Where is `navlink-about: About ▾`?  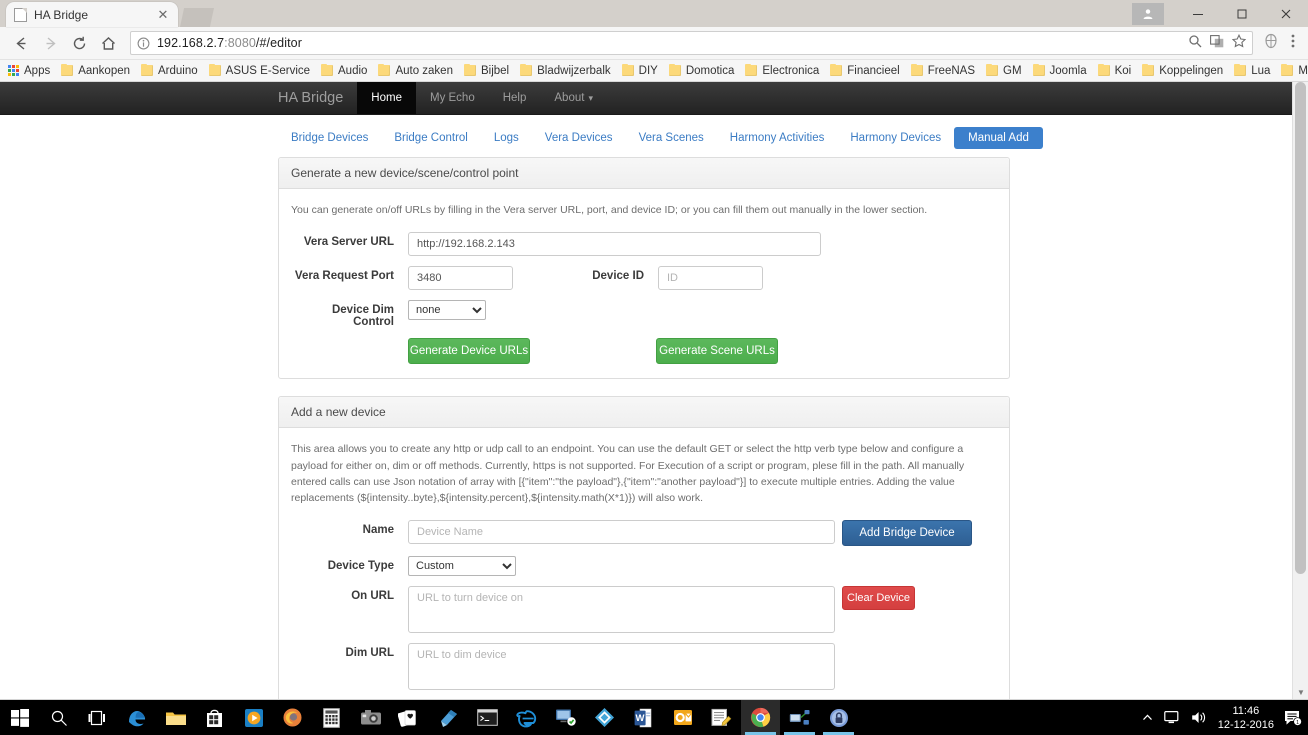
navlink-about: About ▾ is located at coordinates (573, 98).